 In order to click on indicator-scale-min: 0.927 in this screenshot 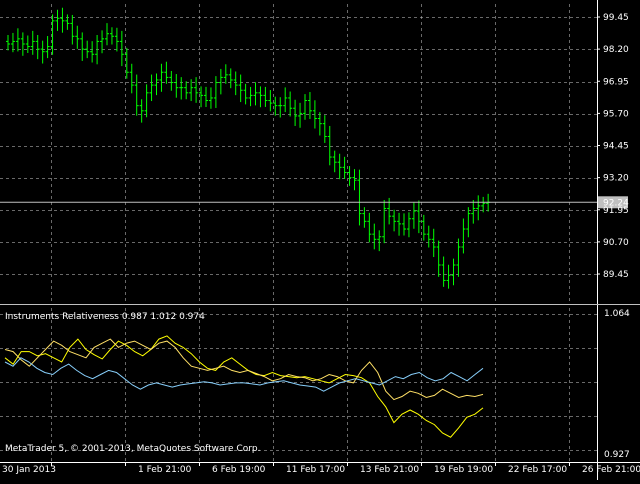, I will do `click(617, 455)`.